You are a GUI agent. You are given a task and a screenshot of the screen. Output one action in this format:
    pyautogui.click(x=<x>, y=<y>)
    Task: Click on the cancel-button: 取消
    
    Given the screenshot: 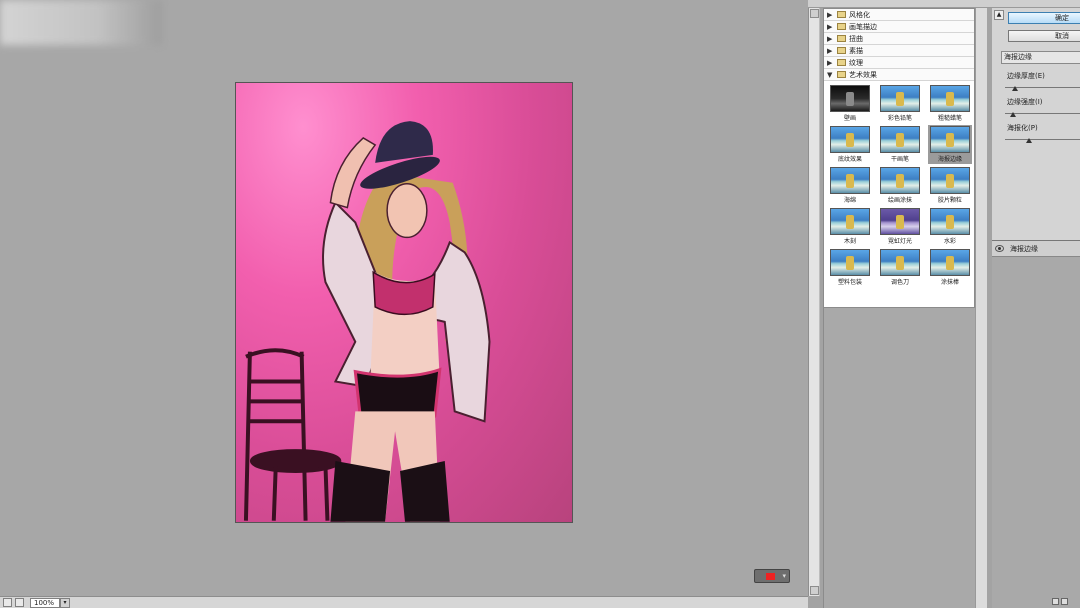 What is the action you would take?
    pyautogui.click(x=1044, y=36)
    